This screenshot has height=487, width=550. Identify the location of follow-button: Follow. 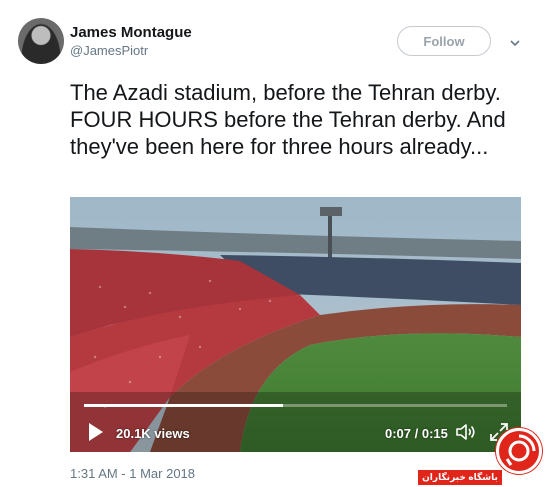
(444, 41).